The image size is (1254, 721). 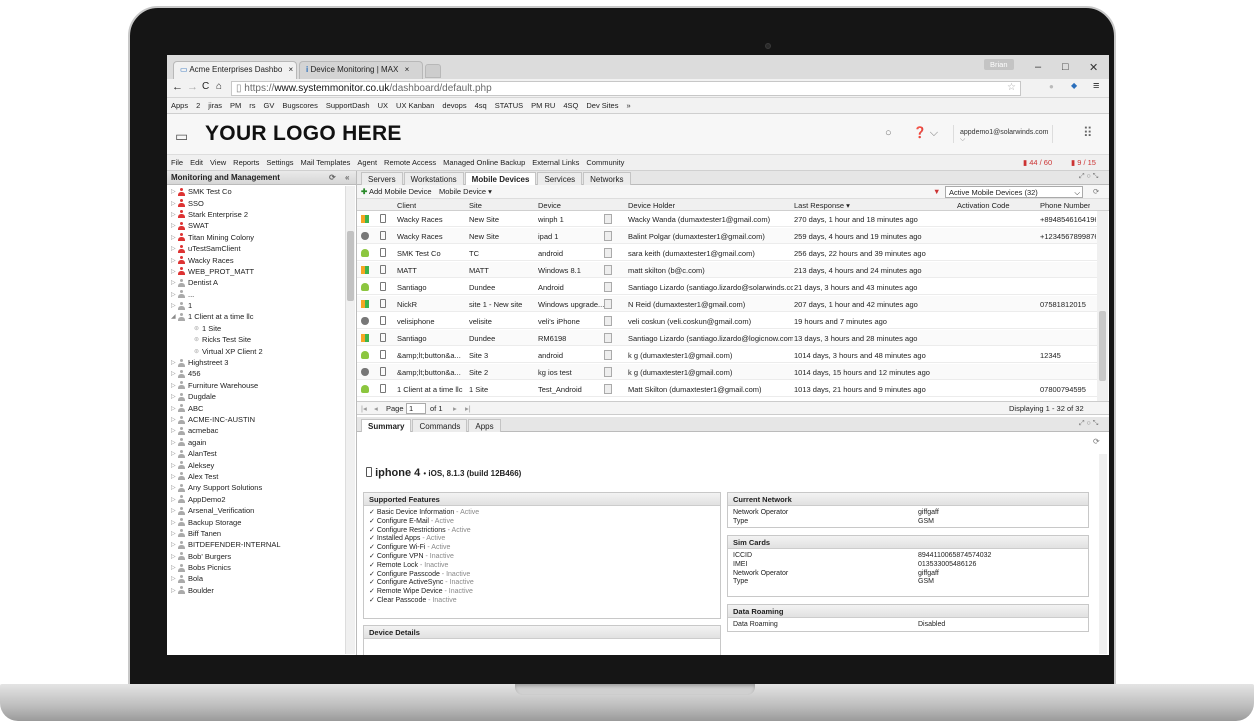 What do you see at coordinates (1038, 67) in the screenshot?
I see `minimize-button: –` at bounding box center [1038, 67].